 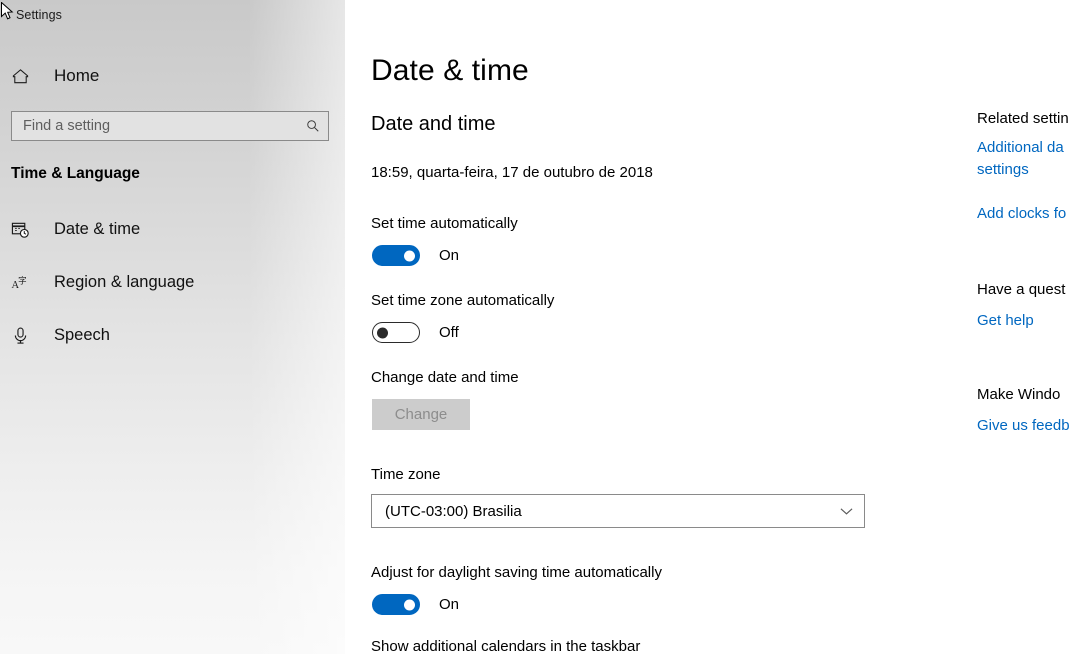 I want to click on sidebar-item-label: Speech, so click(x=82, y=334).